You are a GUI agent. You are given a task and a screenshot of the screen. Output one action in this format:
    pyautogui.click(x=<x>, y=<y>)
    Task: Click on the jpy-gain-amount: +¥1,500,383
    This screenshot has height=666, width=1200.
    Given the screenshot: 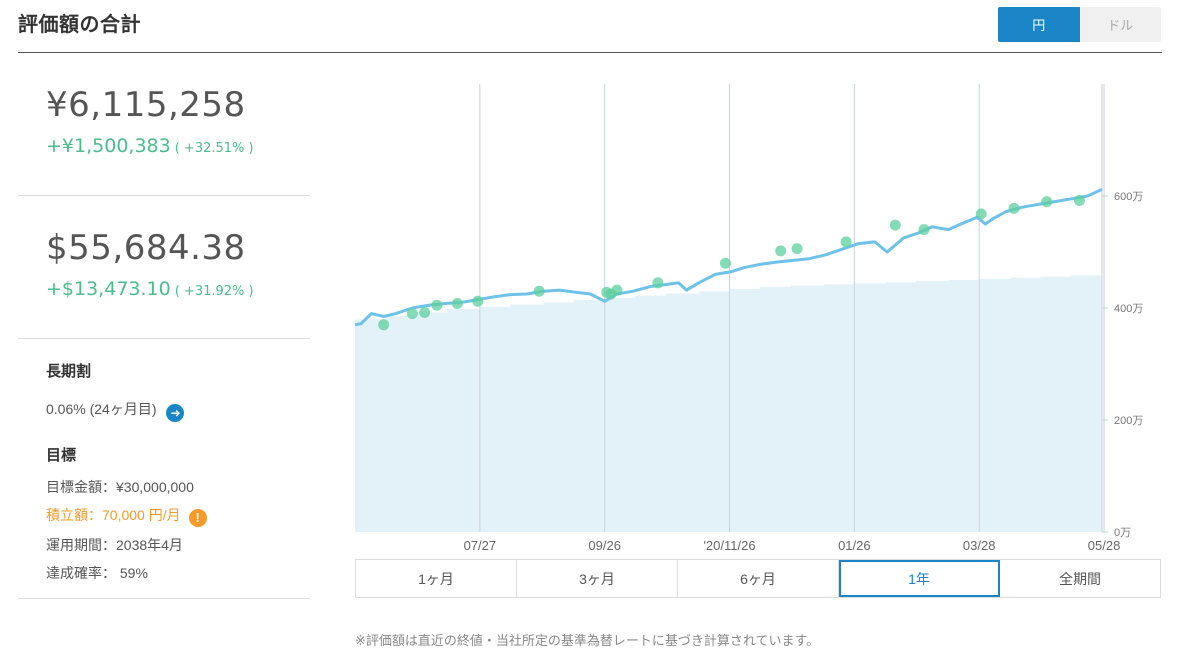 What is the action you would take?
    pyautogui.click(x=108, y=146)
    